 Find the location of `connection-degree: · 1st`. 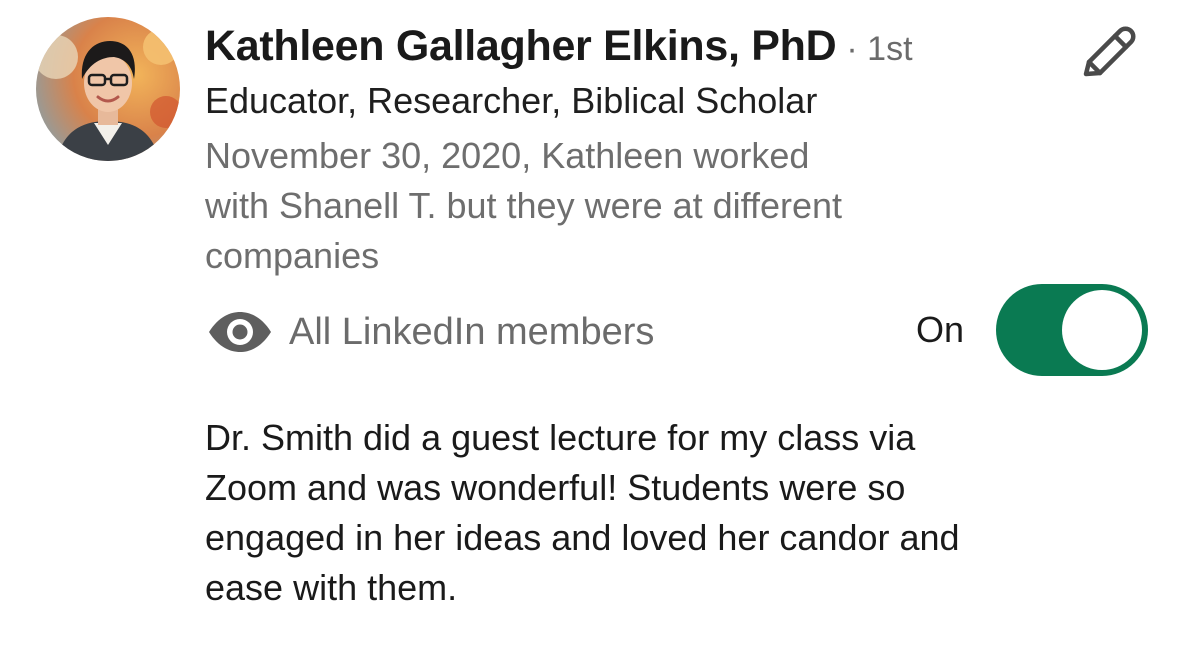

connection-degree: · 1st is located at coordinates (879, 49).